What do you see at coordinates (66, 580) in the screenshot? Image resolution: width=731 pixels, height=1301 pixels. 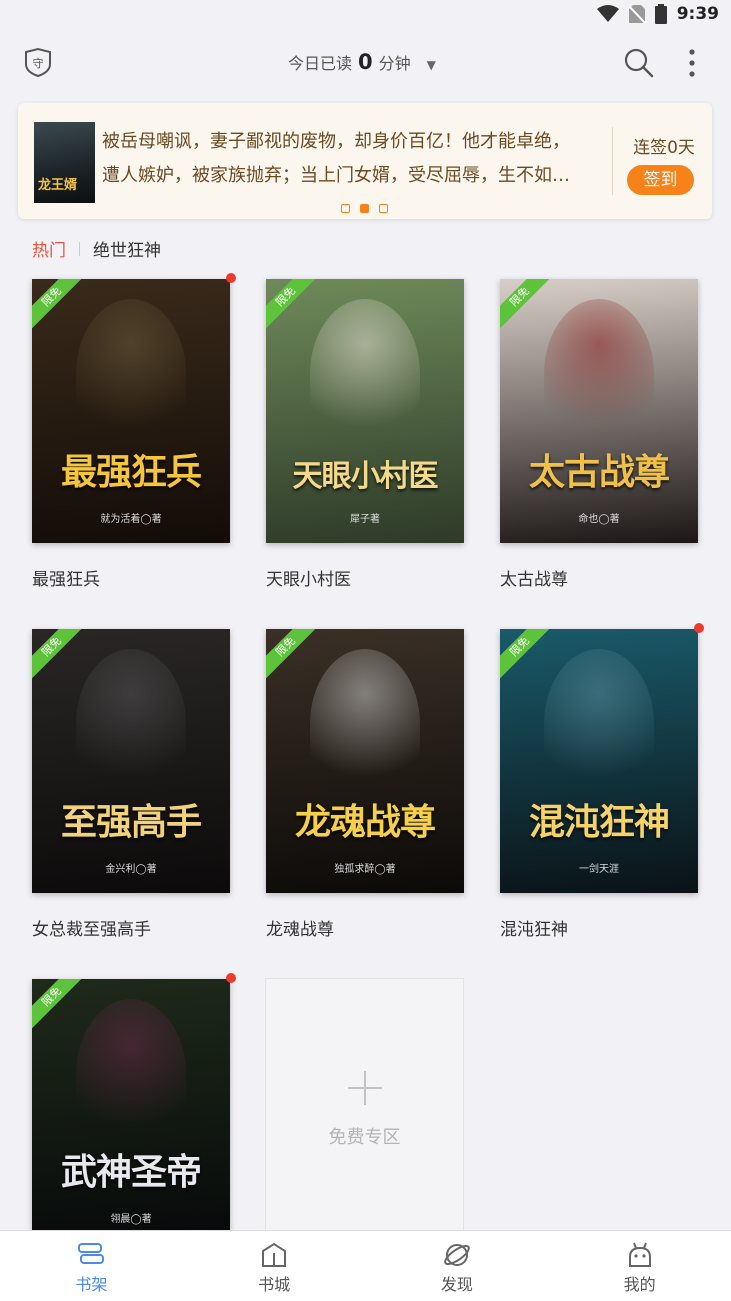 I see `book-title: 最强狂兵` at bounding box center [66, 580].